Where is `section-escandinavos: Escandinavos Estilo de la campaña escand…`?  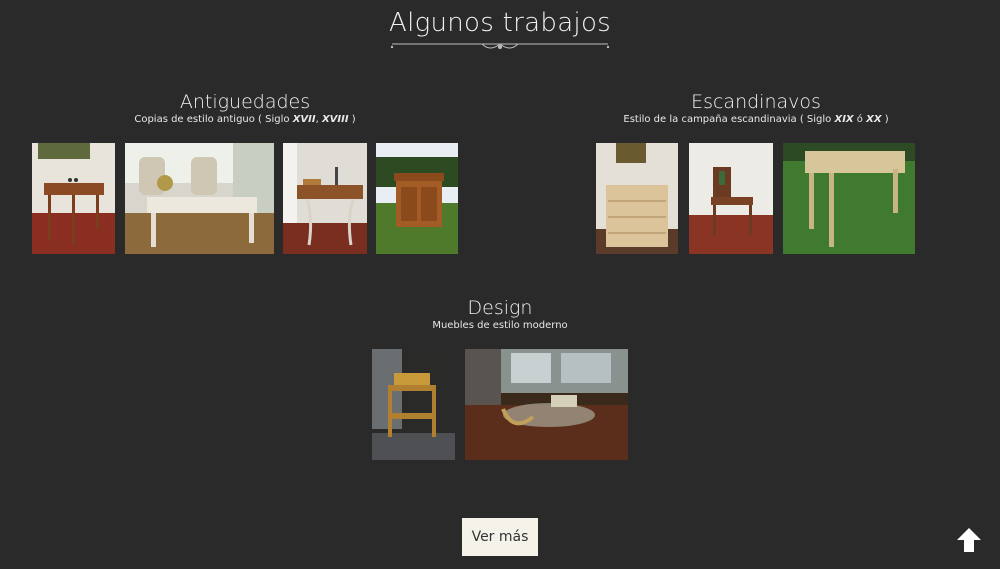 section-escandinavos: Escandinavos Estilo de la campaña escand… is located at coordinates (756, 109).